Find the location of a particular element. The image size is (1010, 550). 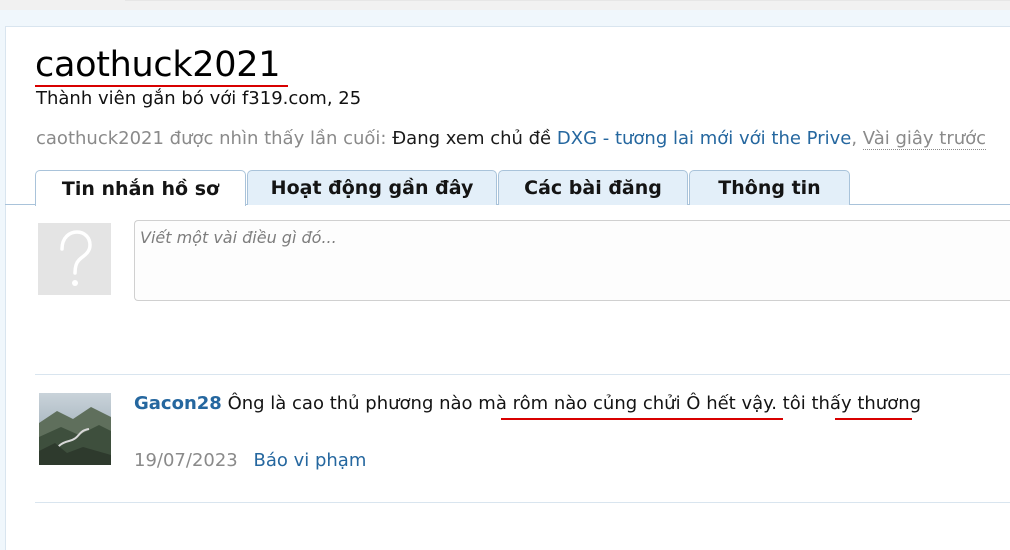

last-seen-prefix: caothuck2021 được nhìn thấy lần cuối: is located at coordinates (211, 138).